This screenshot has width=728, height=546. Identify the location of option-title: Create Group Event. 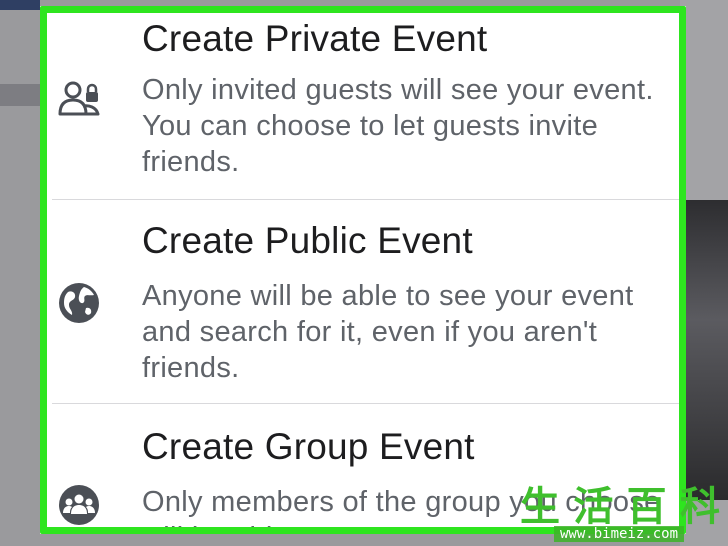
(308, 446).